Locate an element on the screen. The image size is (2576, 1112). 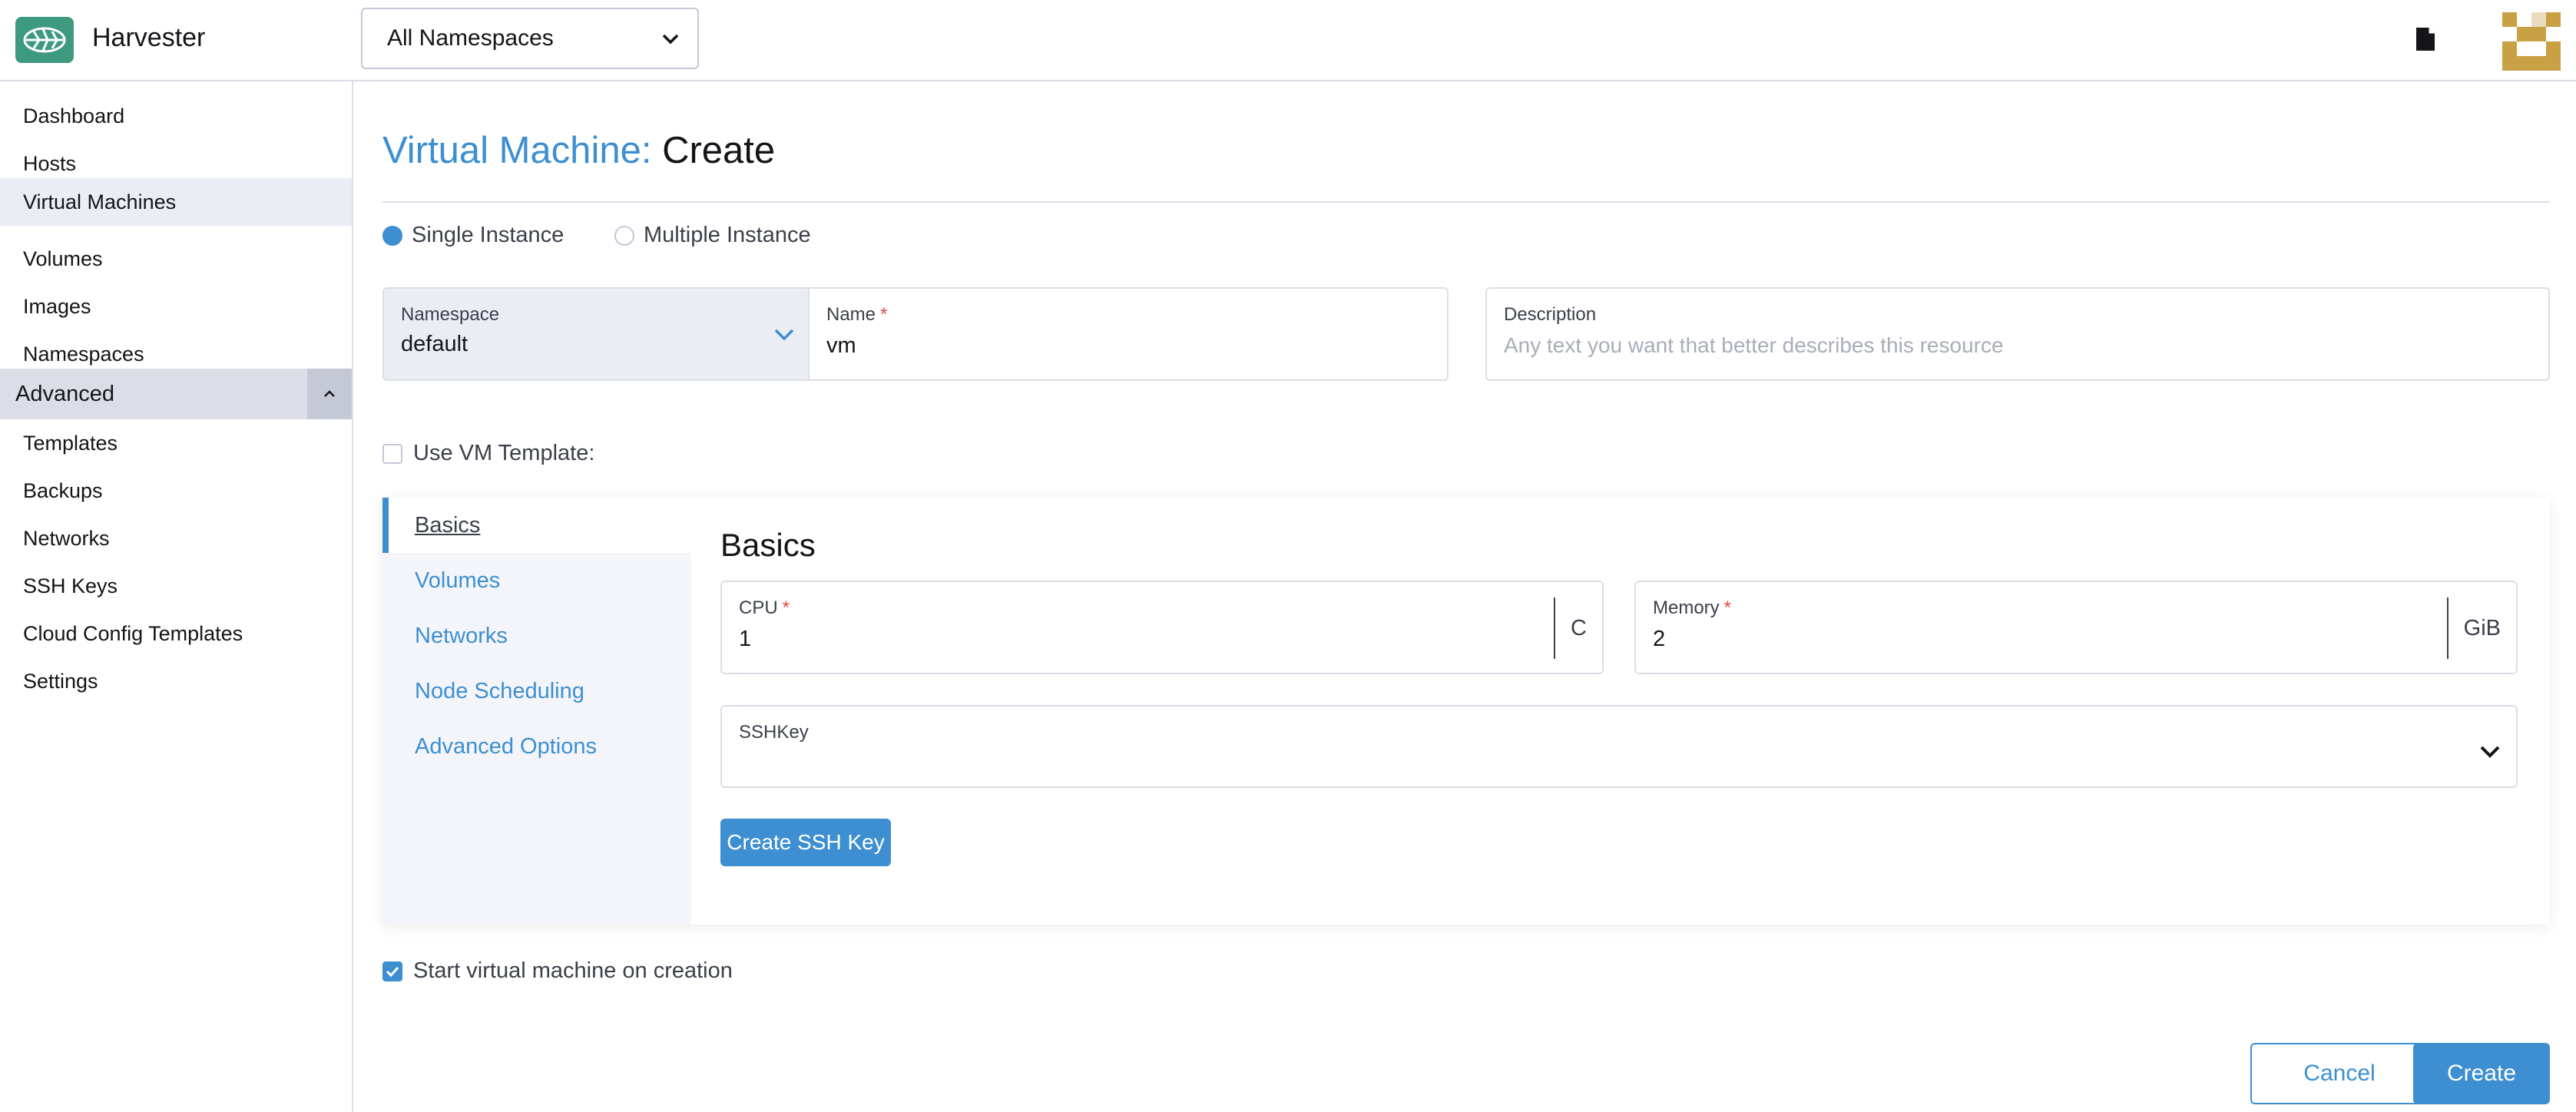
sidebar-group-label: Advanced is located at coordinates (64, 393).